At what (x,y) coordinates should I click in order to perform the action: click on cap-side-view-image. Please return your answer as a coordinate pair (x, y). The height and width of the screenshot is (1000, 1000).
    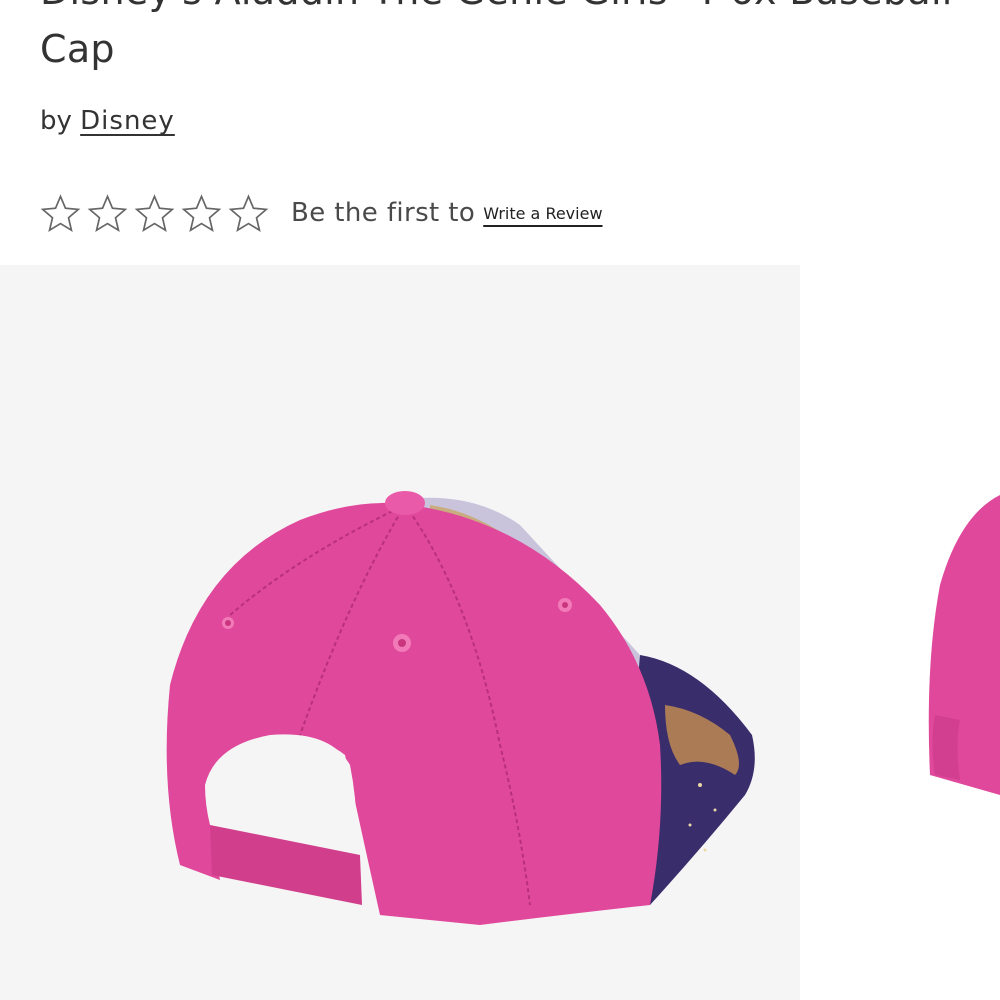
    Looking at the image, I should click on (964, 645).